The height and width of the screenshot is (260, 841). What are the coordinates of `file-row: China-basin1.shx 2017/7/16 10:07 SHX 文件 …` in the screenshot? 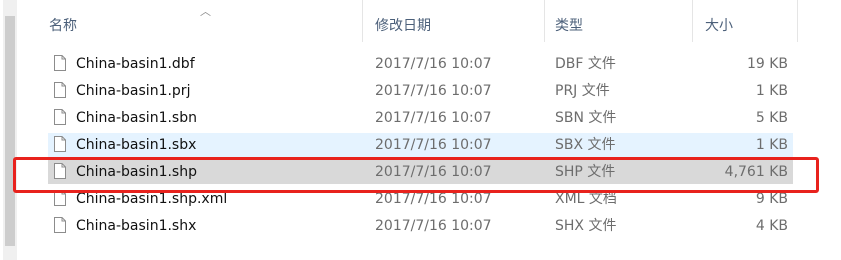 It's located at (420, 226).